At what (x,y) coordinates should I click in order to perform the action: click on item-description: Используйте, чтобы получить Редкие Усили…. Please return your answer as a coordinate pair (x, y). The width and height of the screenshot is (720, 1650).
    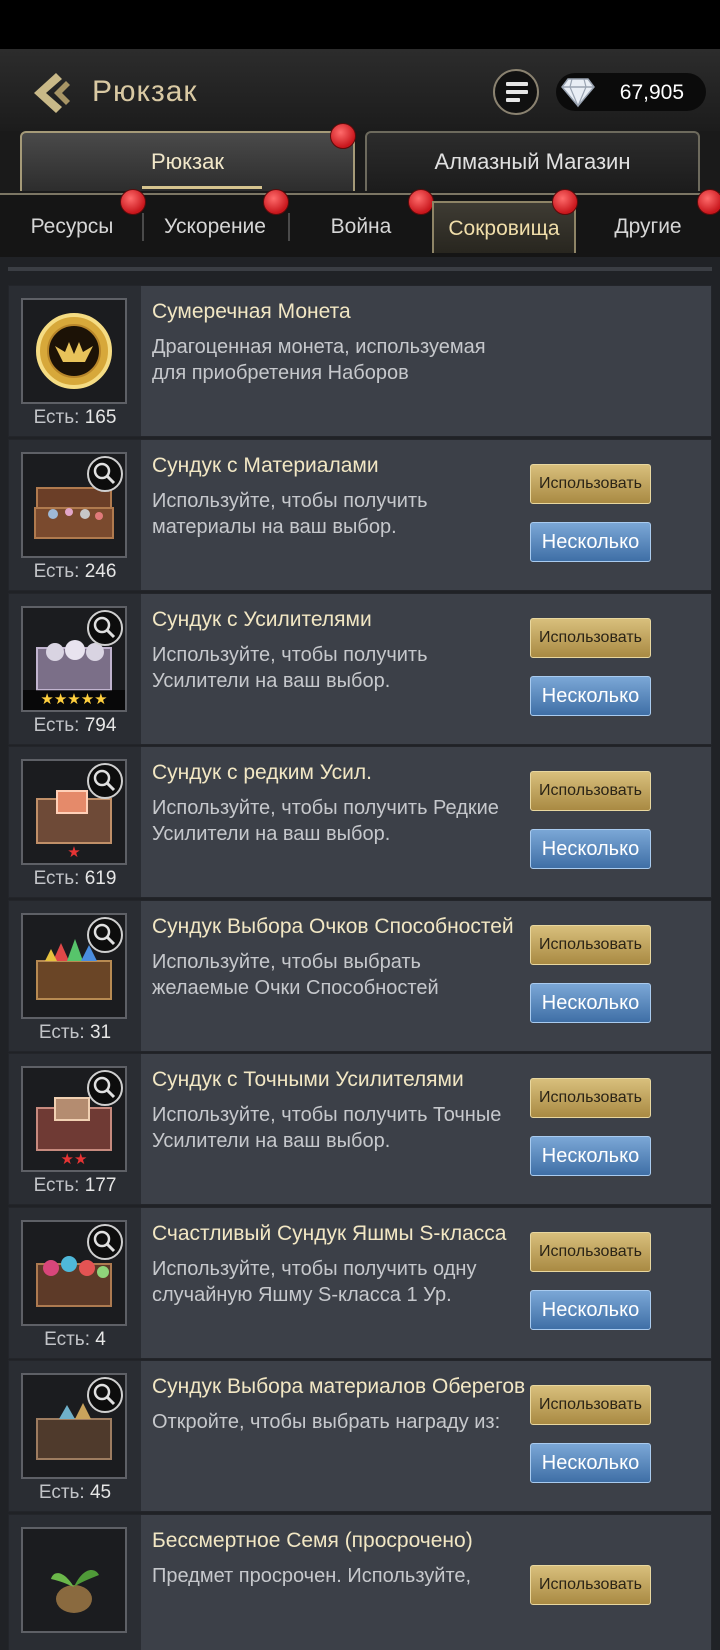
    Looking at the image, I should click on (325, 821).